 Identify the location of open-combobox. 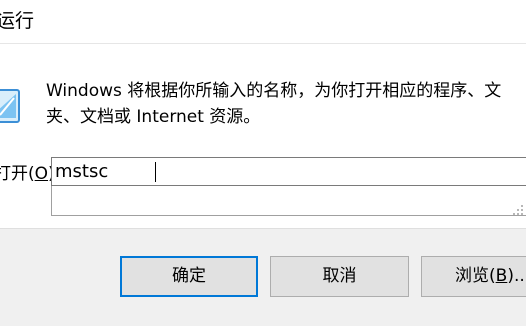
(288, 171).